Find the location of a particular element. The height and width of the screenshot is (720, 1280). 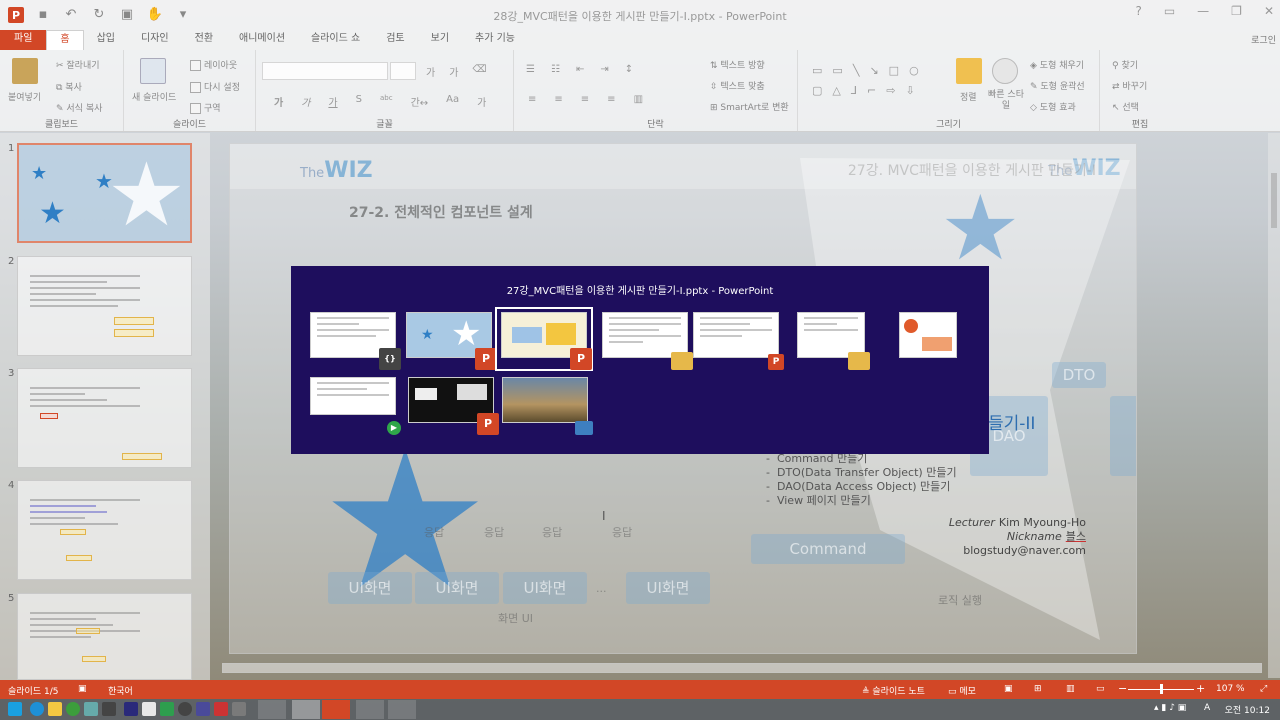

ime-indicator: A is located at coordinates (1207, 708).